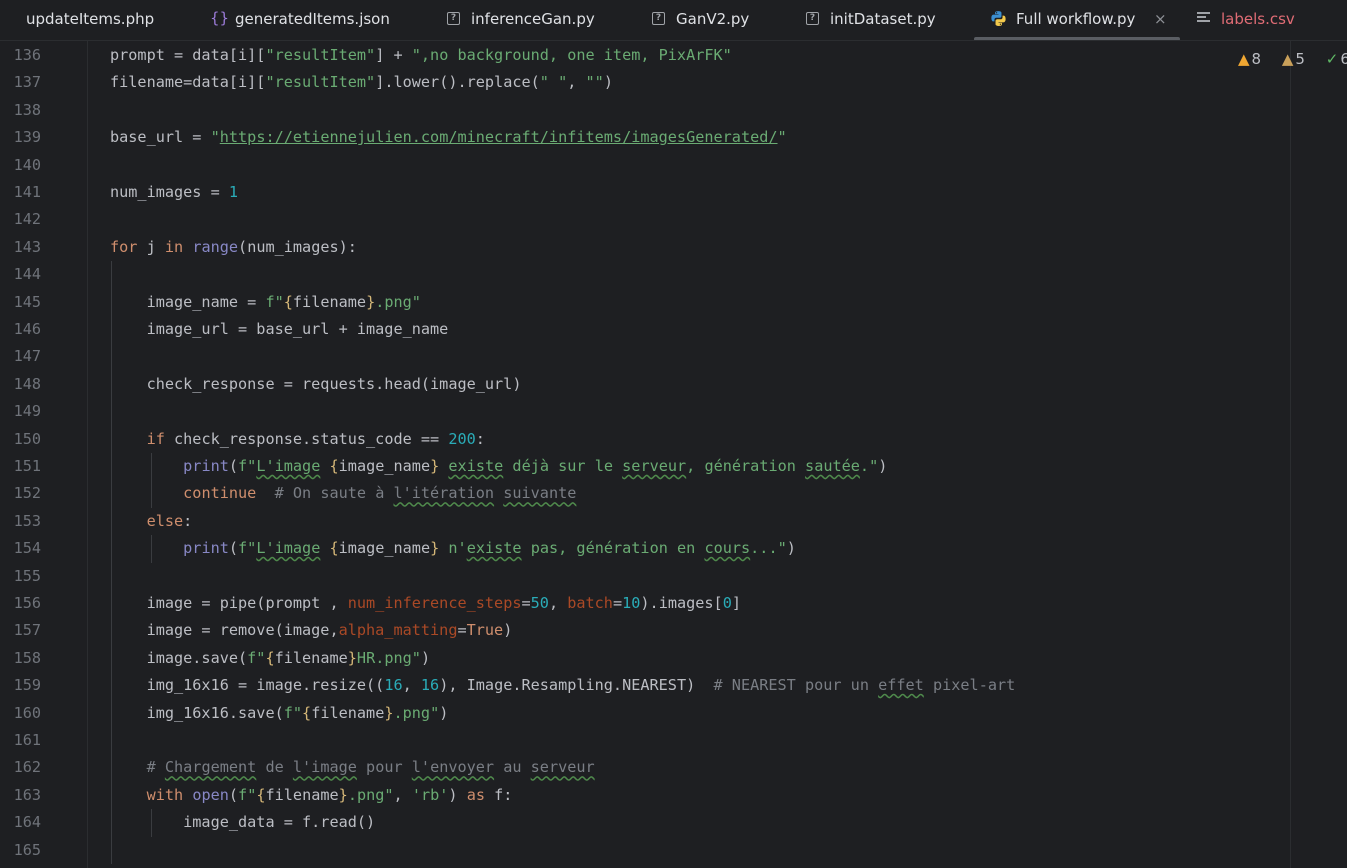  What do you see at coordinates (20, 685) in the screenshot?
I see `line-number: 159` at bounding box center [20, 685].